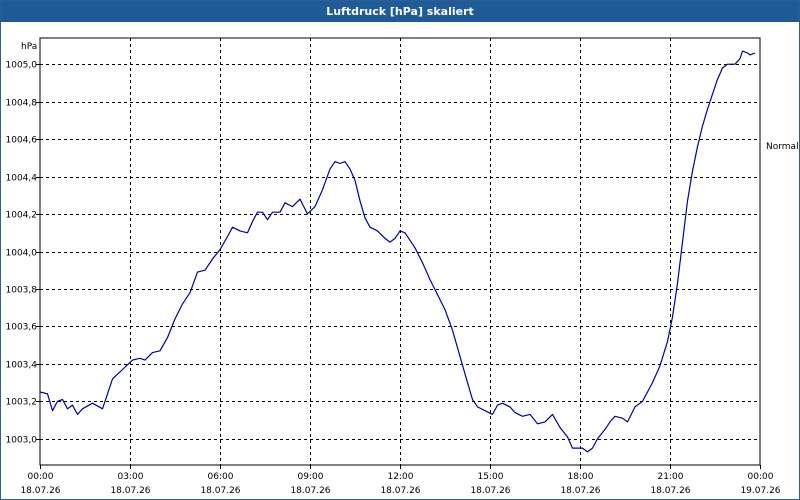 This screenshot has width=800, height=500. I want to click on y-tick-label: 1003,6, so click(22, 328).